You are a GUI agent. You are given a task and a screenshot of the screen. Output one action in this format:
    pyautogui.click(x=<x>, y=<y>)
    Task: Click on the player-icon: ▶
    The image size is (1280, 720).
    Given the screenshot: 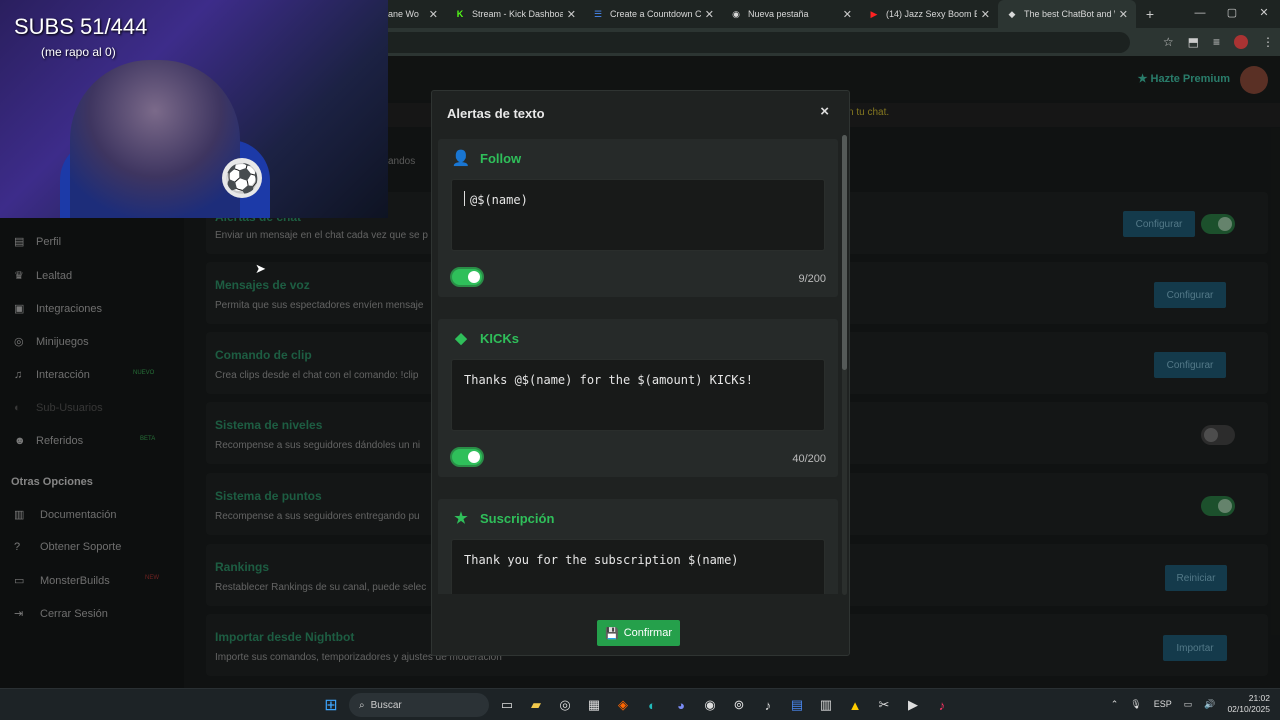 What is the action you would take?
    pyautogui.click(x=913, y=705)
    